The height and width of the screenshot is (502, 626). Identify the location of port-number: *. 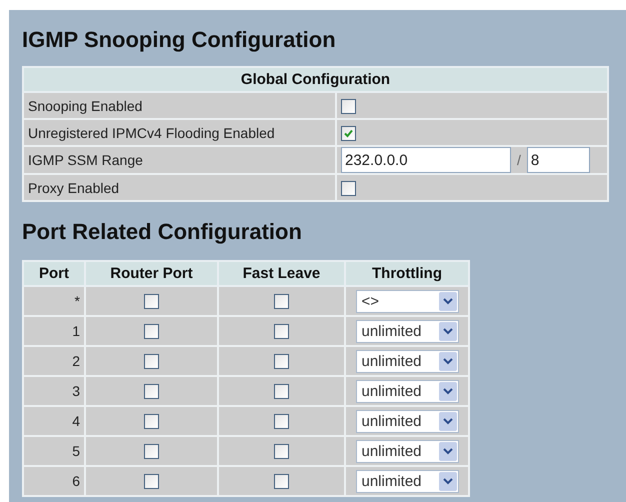
(77, 301).